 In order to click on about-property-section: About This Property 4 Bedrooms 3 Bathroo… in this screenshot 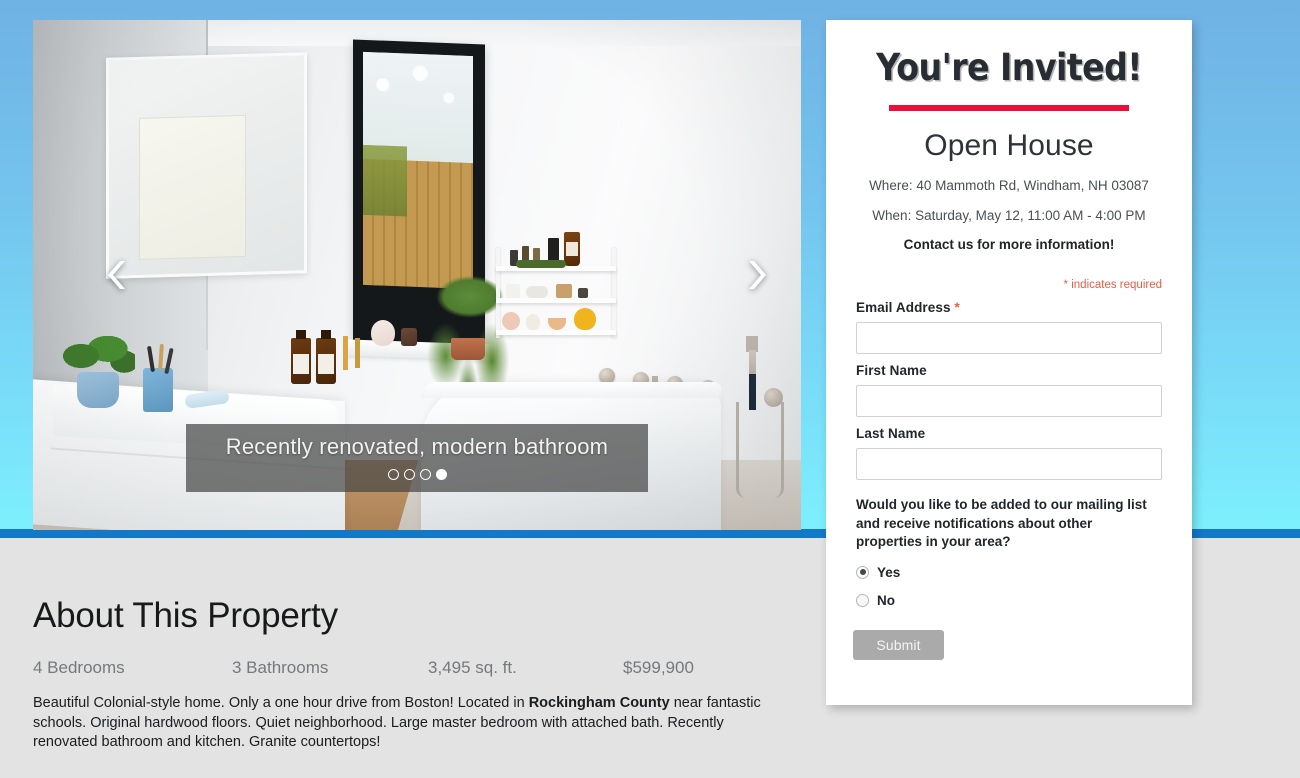, I will do `click(418, 682)`.